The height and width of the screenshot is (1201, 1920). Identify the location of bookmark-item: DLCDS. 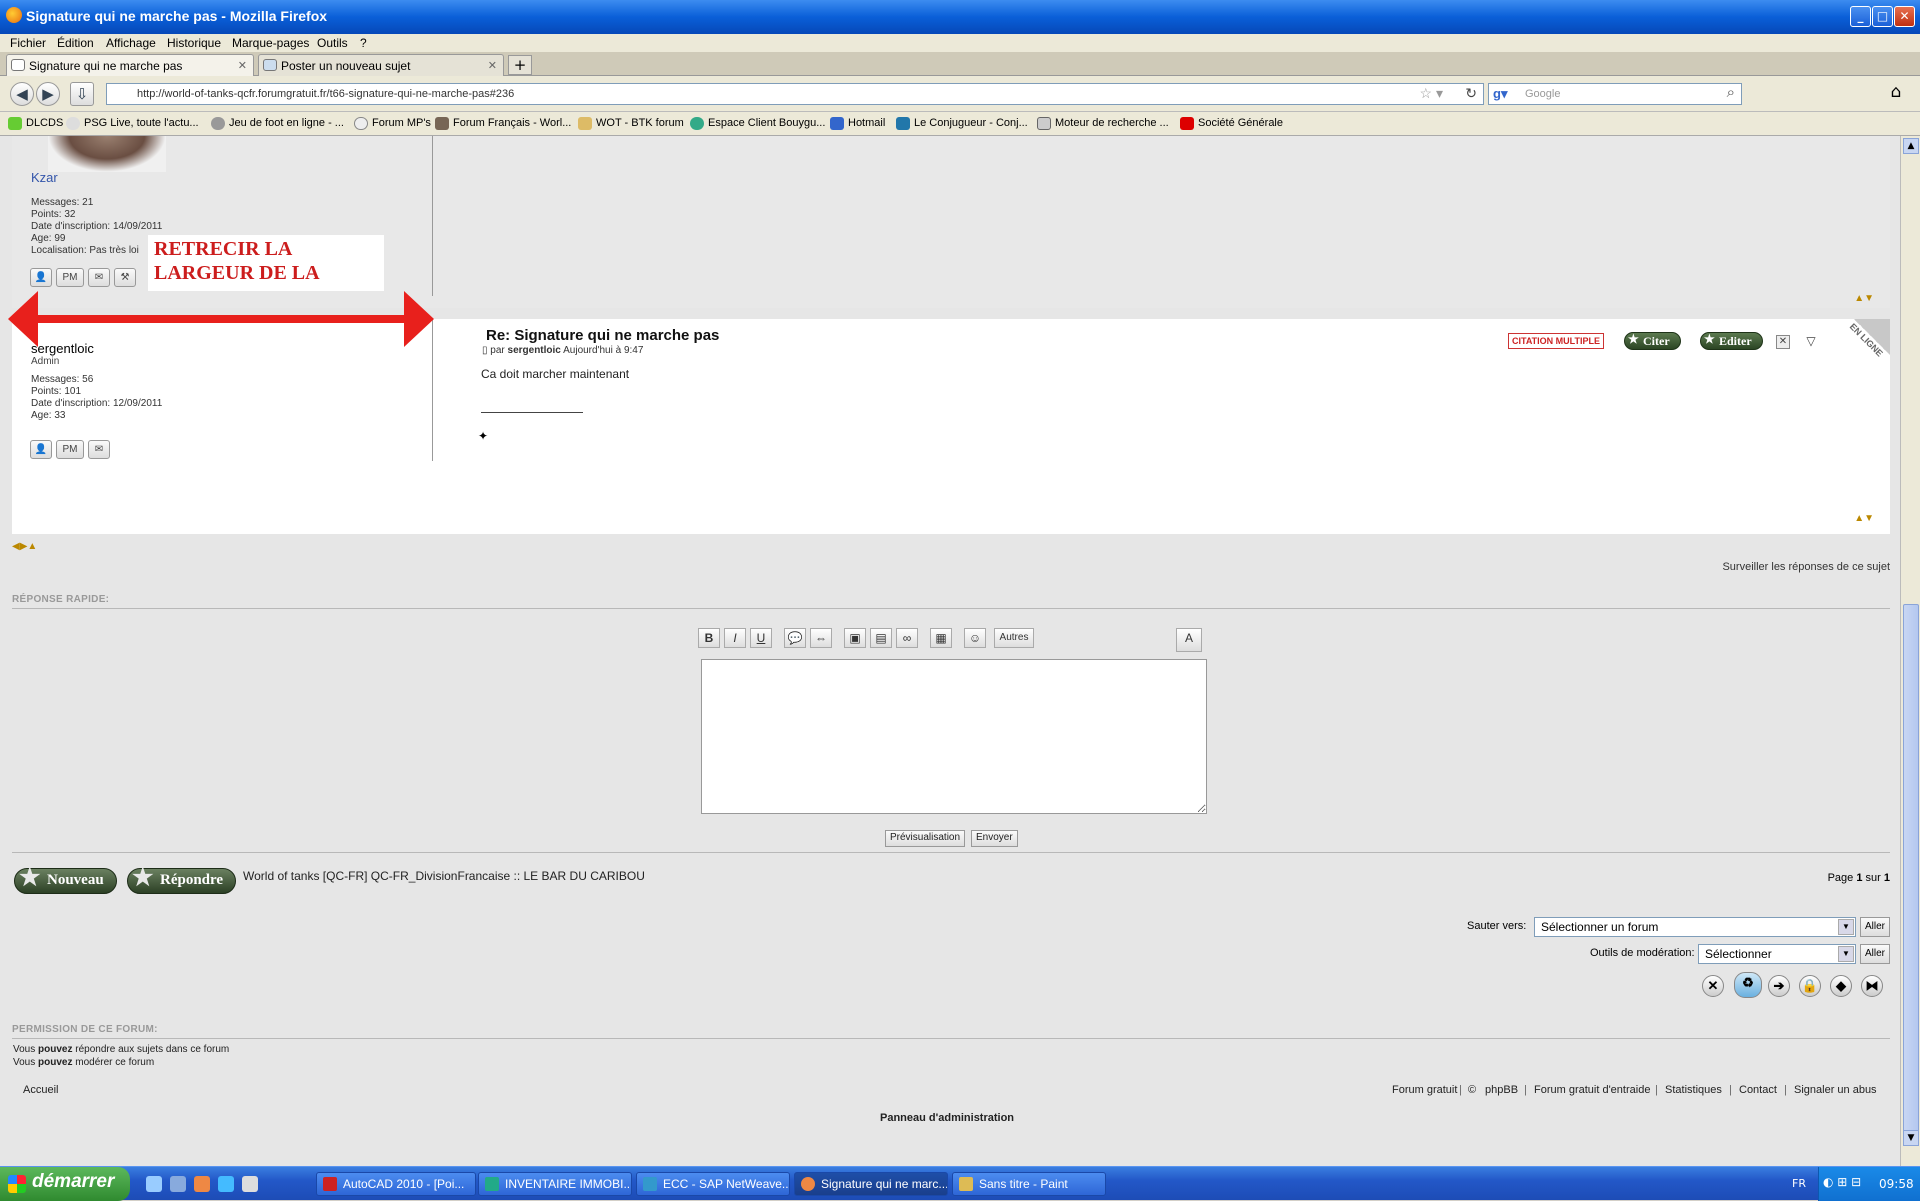
(35, 123).